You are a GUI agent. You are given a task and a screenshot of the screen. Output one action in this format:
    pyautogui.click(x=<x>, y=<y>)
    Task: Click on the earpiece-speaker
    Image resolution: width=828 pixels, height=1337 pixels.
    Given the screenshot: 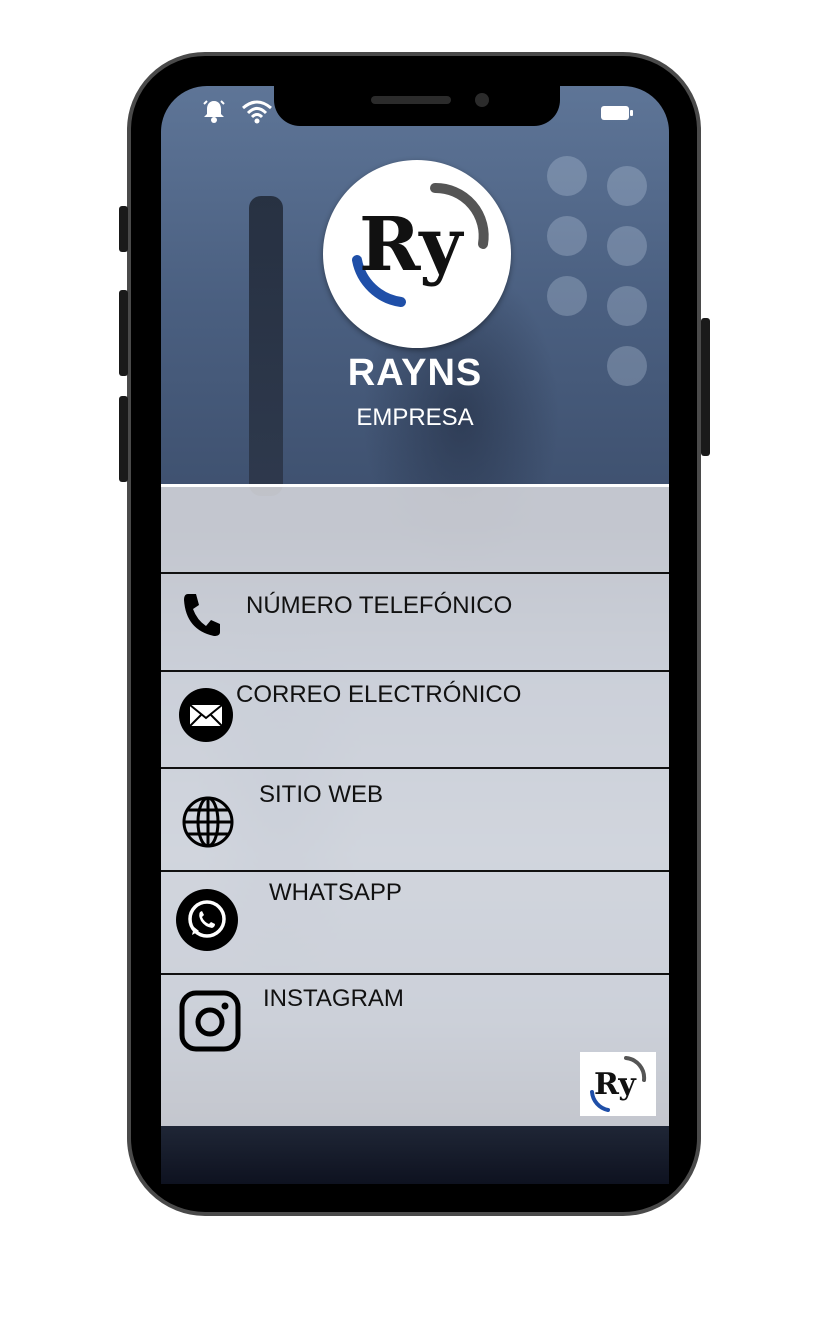 What is the action you would take?
    pyautogui.click(x=411, y=100)
    